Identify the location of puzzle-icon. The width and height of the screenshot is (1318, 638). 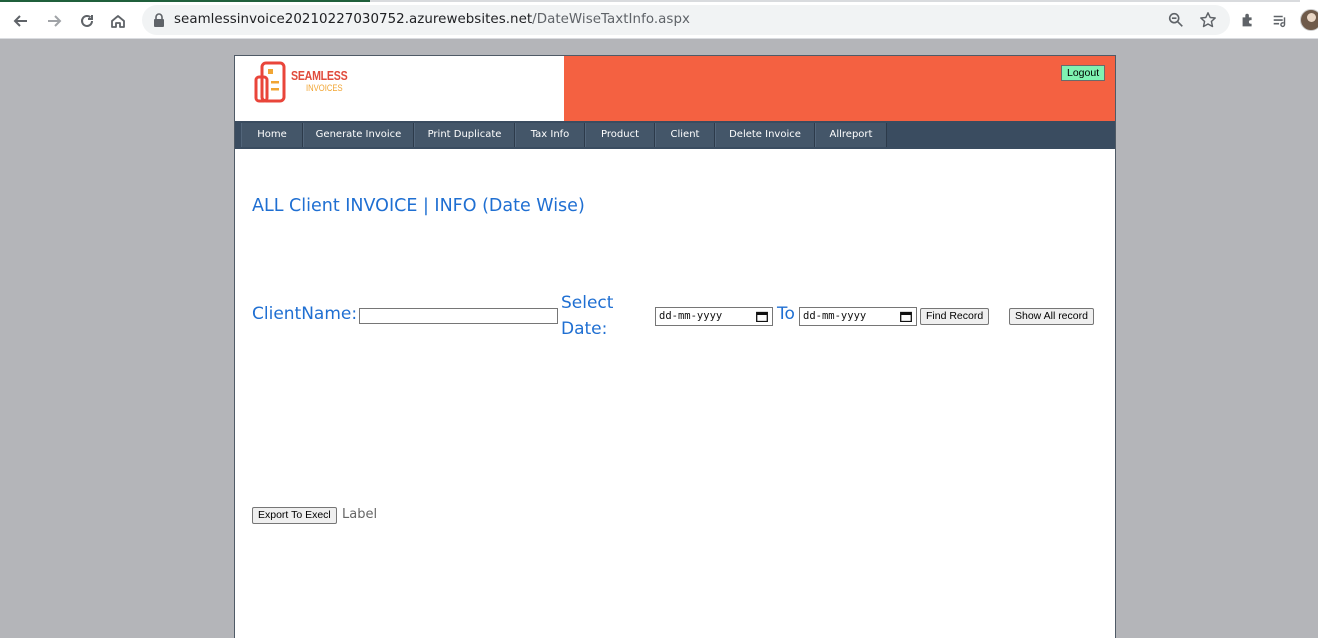
(1247, 20).